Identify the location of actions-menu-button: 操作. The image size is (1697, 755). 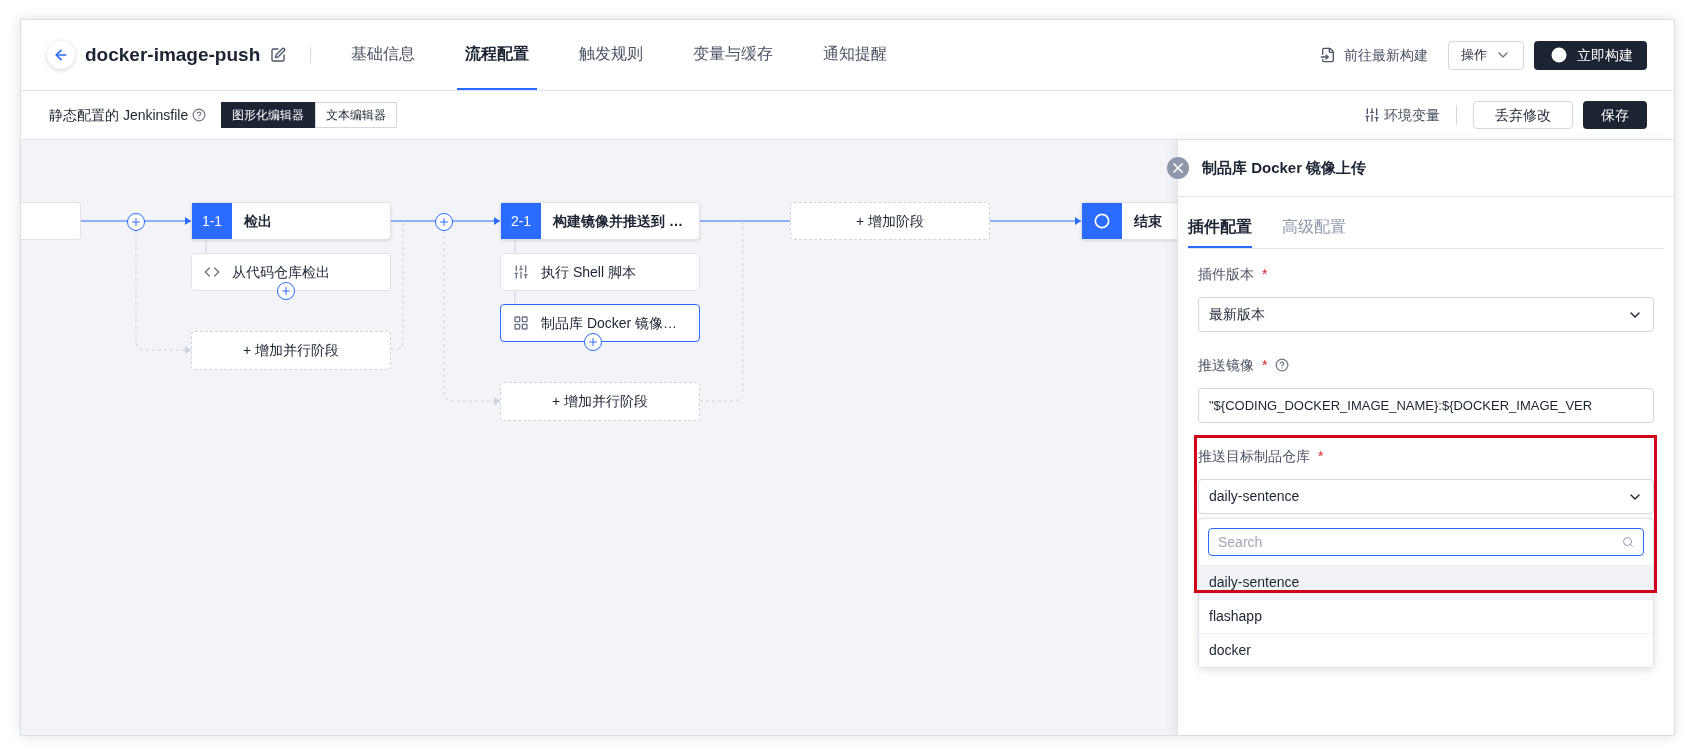
(1486, 55).